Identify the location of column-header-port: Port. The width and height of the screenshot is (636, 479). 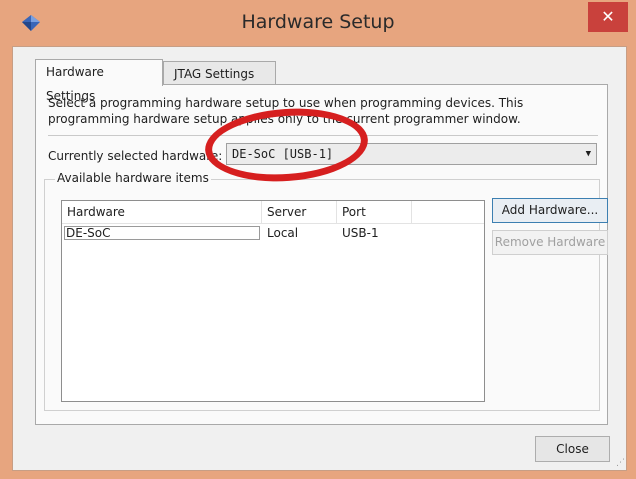
(374, 212).